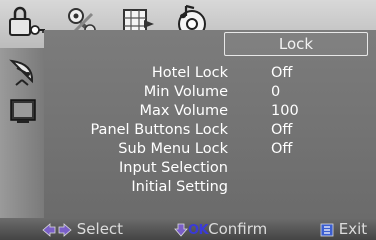  Describe the element at coordinates (198, 230) in the screenshot. I see `ok-key-label: OK` at that location.